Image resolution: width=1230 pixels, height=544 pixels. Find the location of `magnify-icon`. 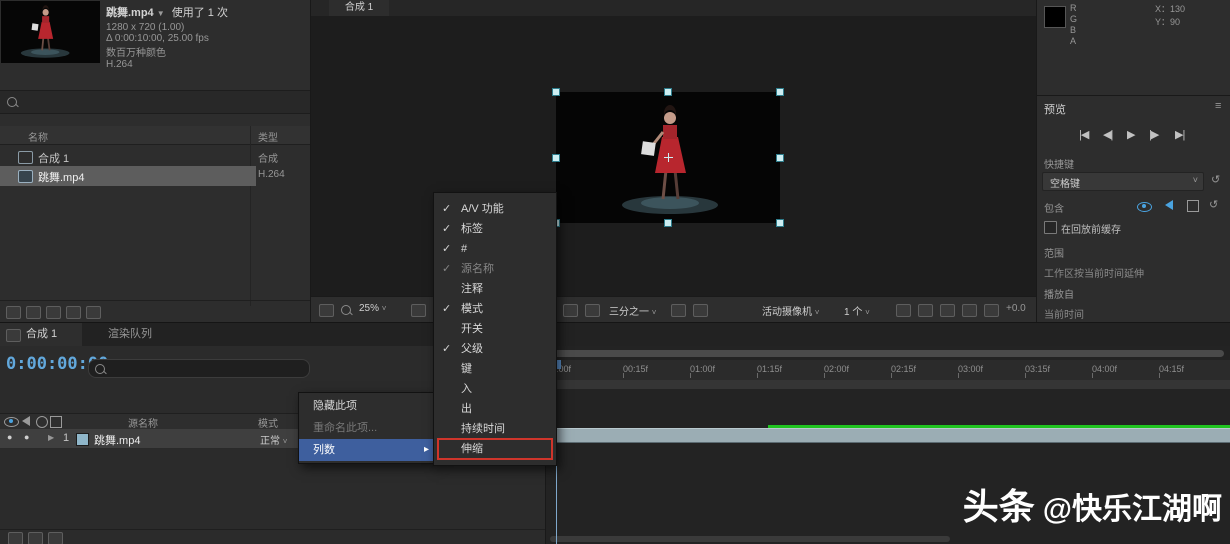

magnify-icon is located at coordinates (346, 310).